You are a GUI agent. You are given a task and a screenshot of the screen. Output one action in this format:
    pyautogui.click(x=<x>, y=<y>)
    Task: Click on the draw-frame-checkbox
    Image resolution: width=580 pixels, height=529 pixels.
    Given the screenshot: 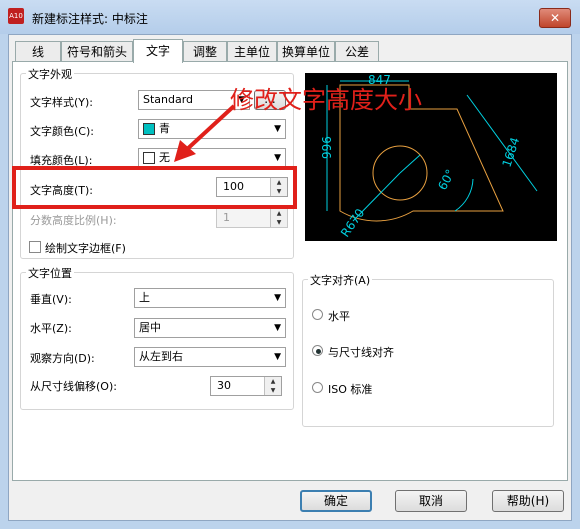 What is the action you would take?
    pyautogui.click(x=35, y=247)
    